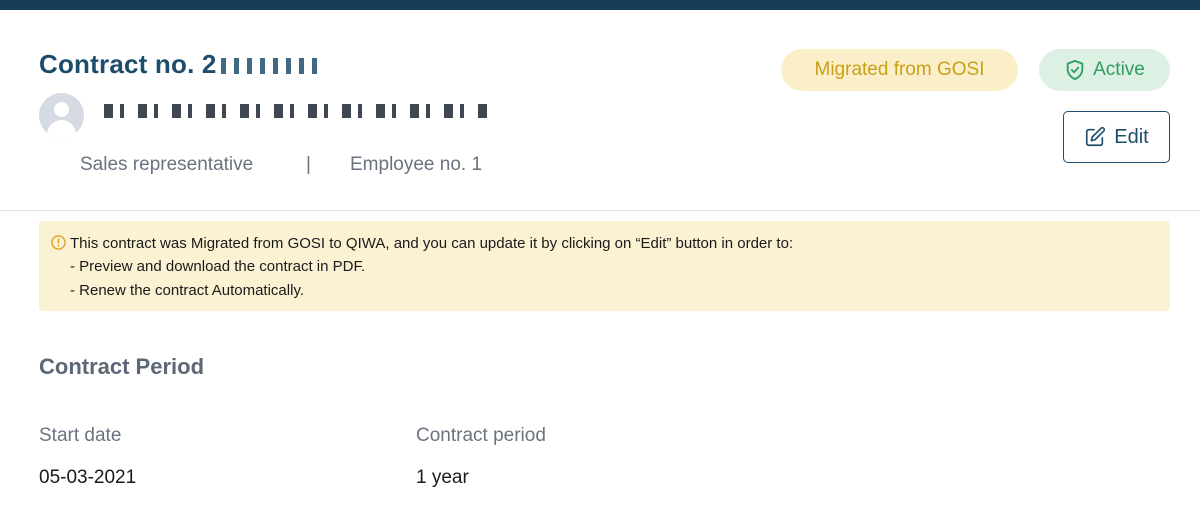  Describe the element at coordinates (481, 435) in the screenshot. I see `contract-period-label: Contract period` at that location.